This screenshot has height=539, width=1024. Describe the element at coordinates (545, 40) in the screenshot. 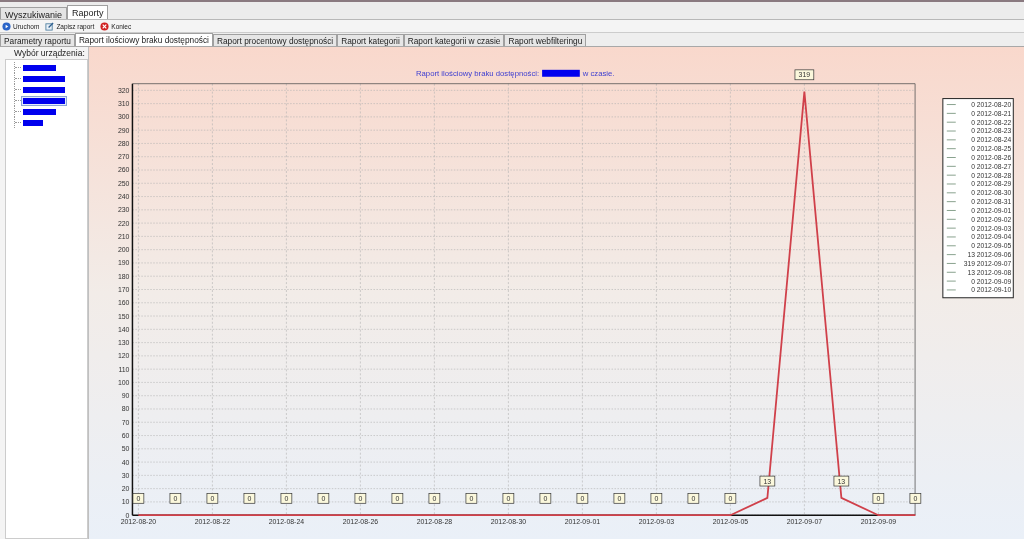

I see `tab: Raport webfilteringu` at that location.